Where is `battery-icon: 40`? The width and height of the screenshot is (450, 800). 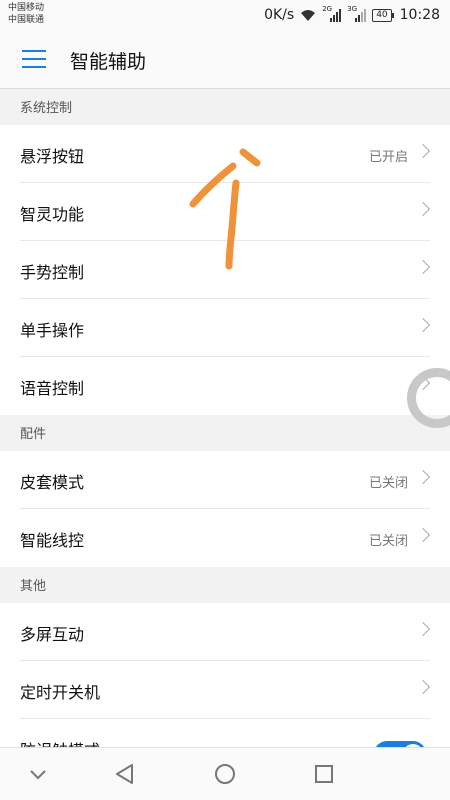
battery-icon: 40 is located at coordinates (383, 15).